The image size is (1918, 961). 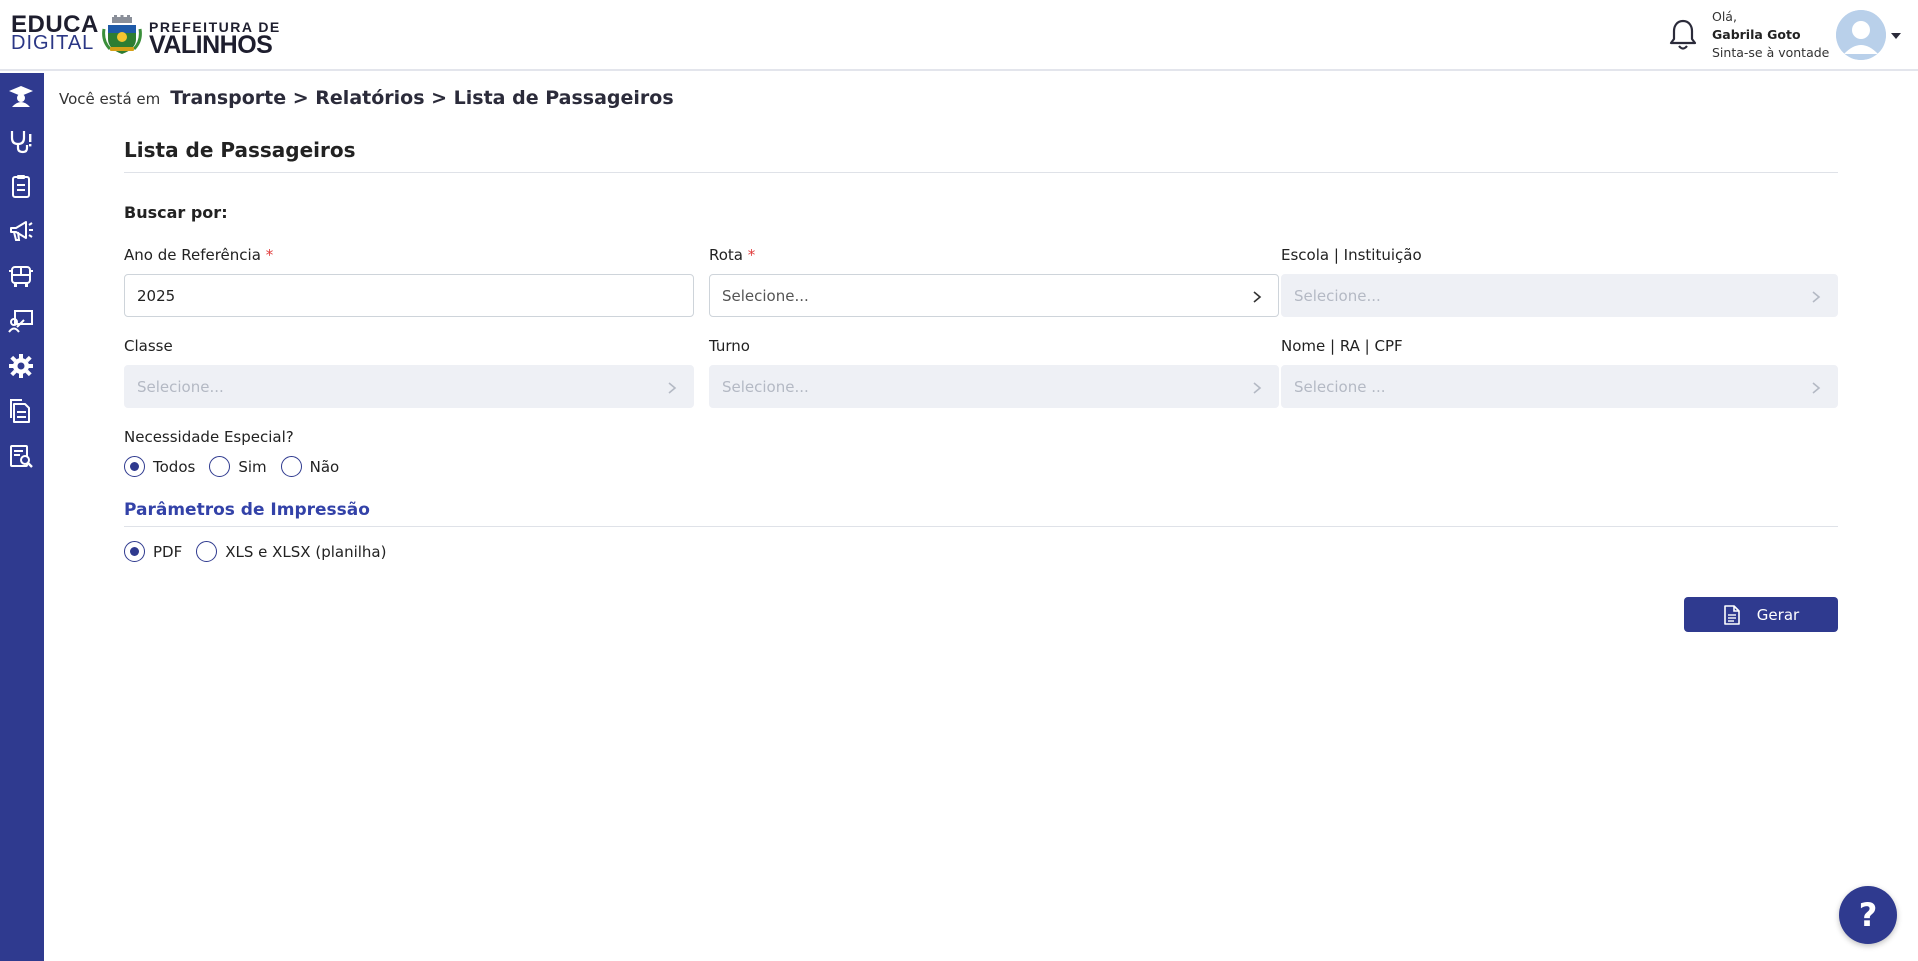 I want to click on user-greeting: Olá, Gabrila Goto Sinta-se à vontade, so click(x=1770, y=35).